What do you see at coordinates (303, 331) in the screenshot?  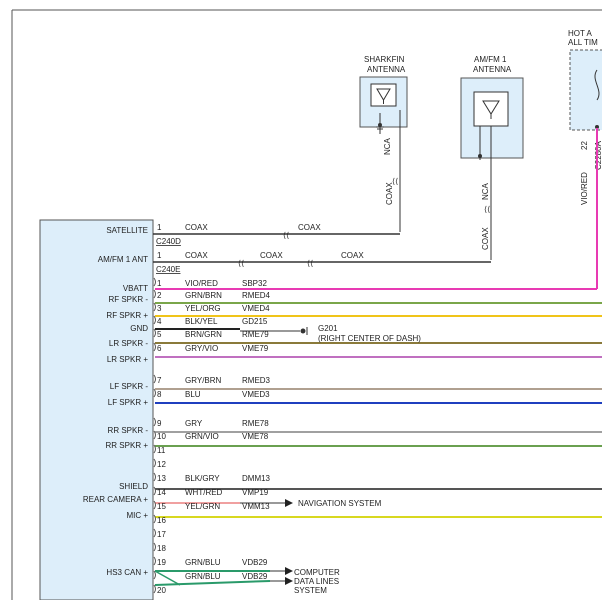 I see `ground-icon` at bounding box center [303, 331].